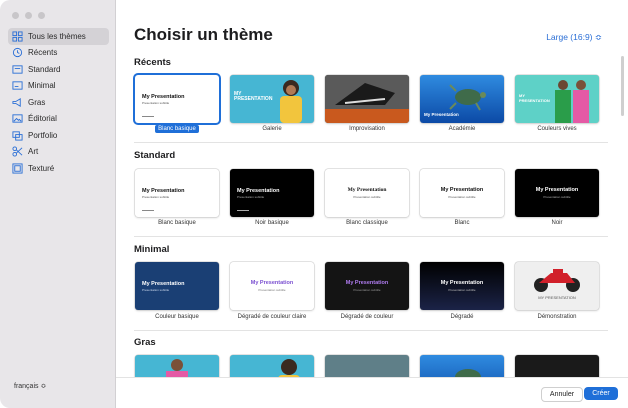 The image size is (628, 408). What do you see at coordinates (15, 15) in the screenshot?
I see `close-window-button` at bounding box center [15, 15].